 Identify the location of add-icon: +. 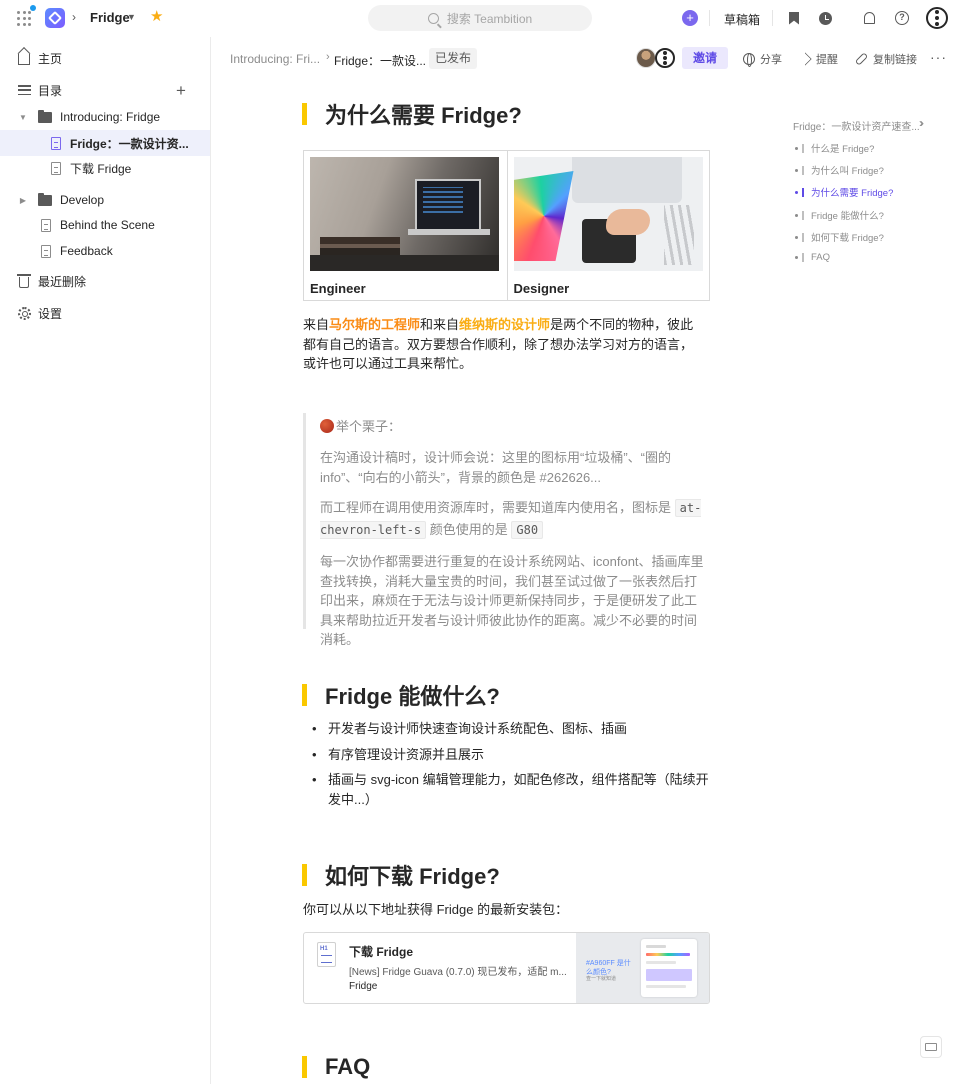
(690, 18).